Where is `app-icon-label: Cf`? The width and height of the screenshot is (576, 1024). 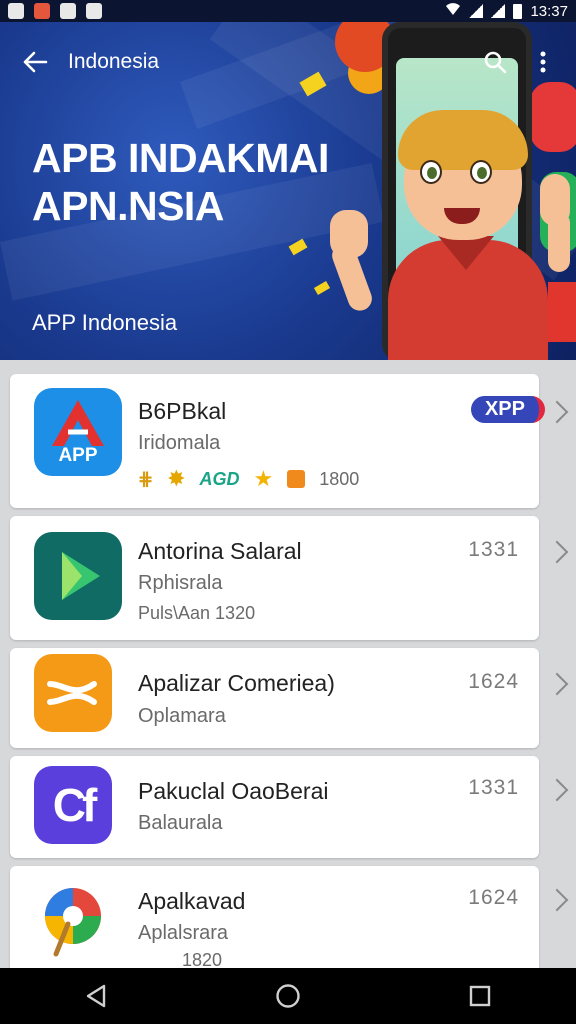 app-icon-label: Cf is located at coordinates (75, 805).